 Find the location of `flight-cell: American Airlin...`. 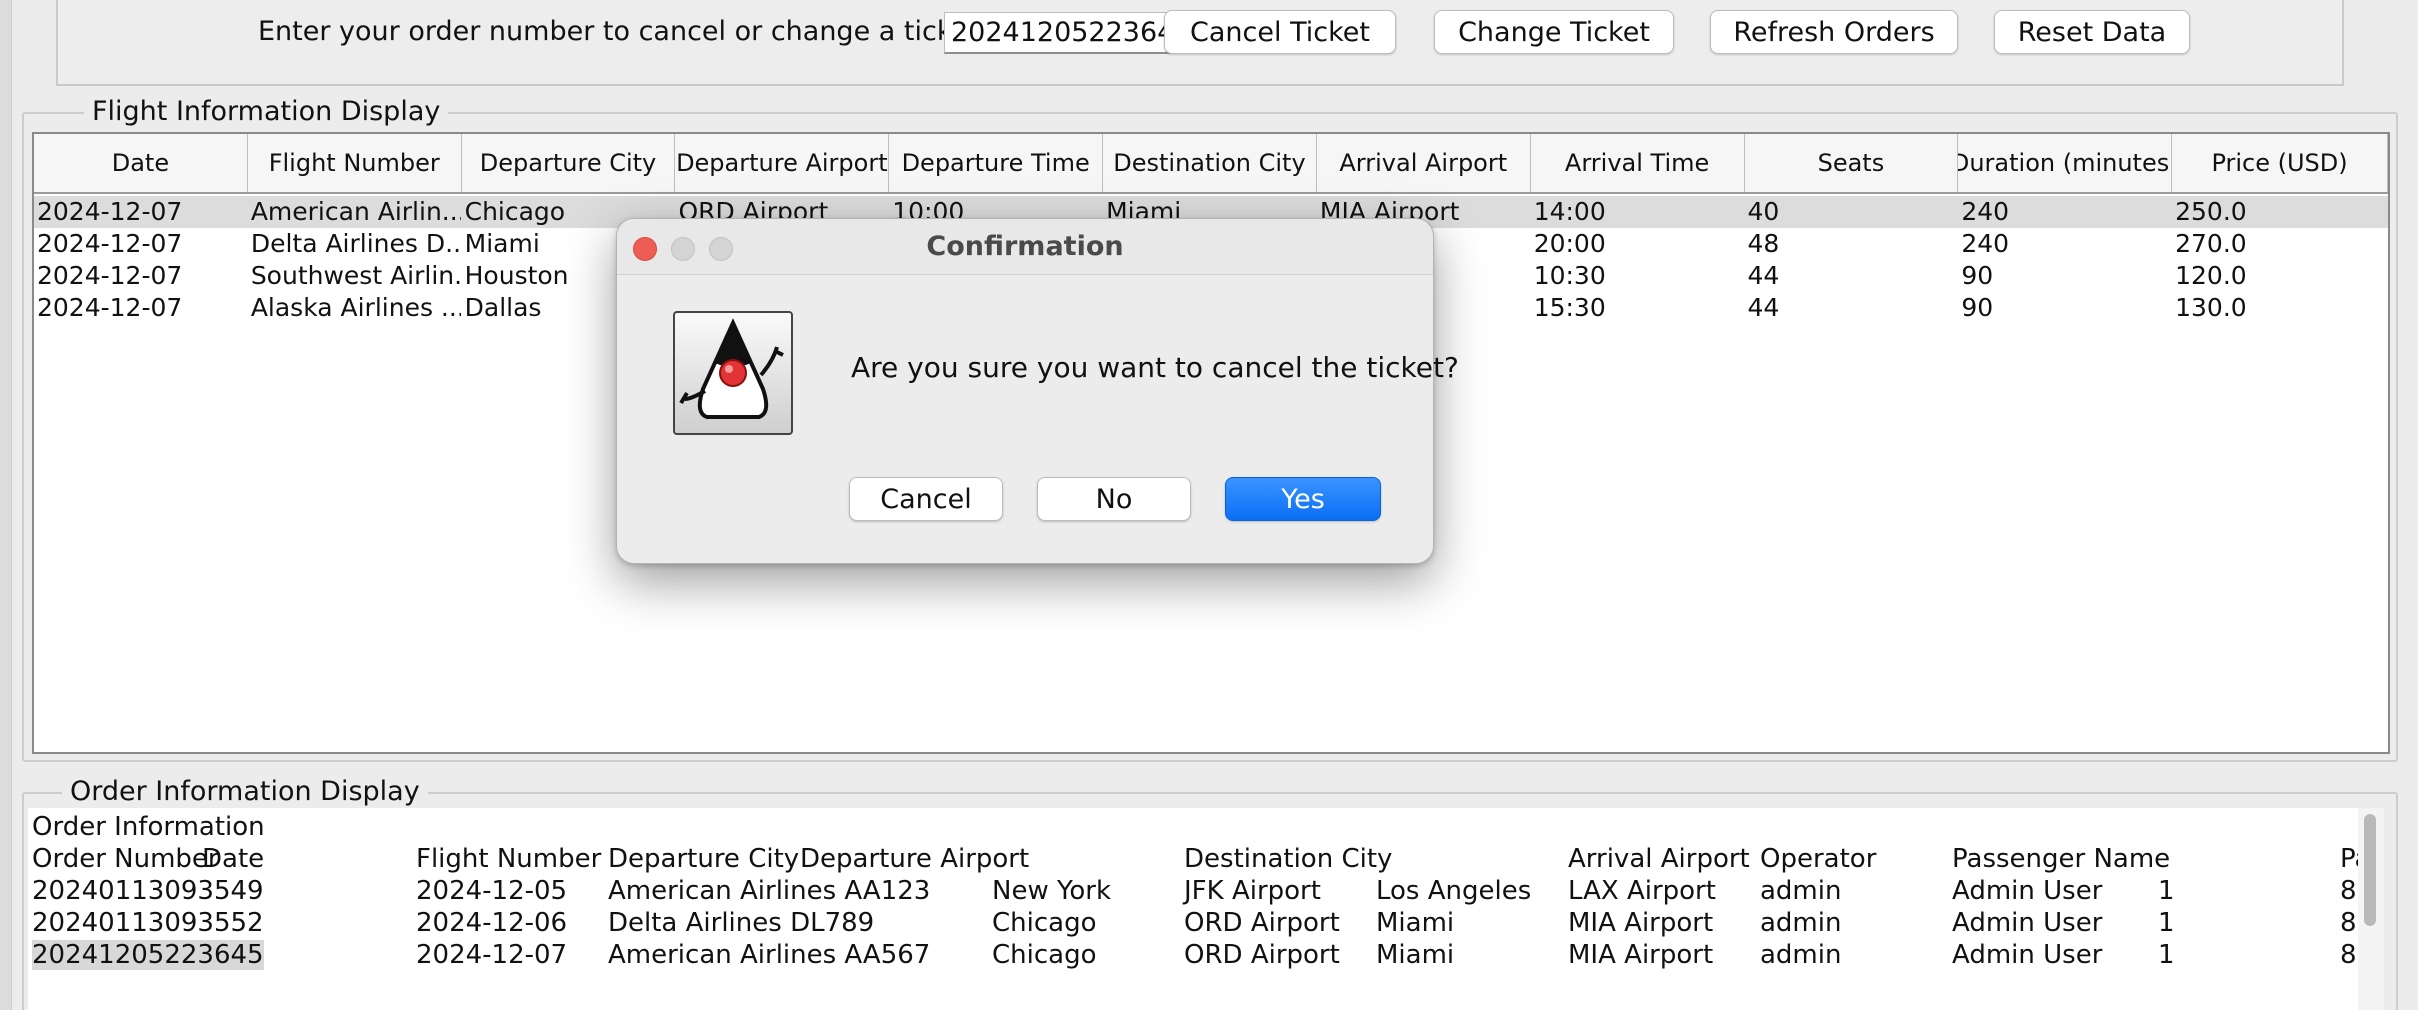

flight-cell: American Airlin... is located at coordinates (356, 211).